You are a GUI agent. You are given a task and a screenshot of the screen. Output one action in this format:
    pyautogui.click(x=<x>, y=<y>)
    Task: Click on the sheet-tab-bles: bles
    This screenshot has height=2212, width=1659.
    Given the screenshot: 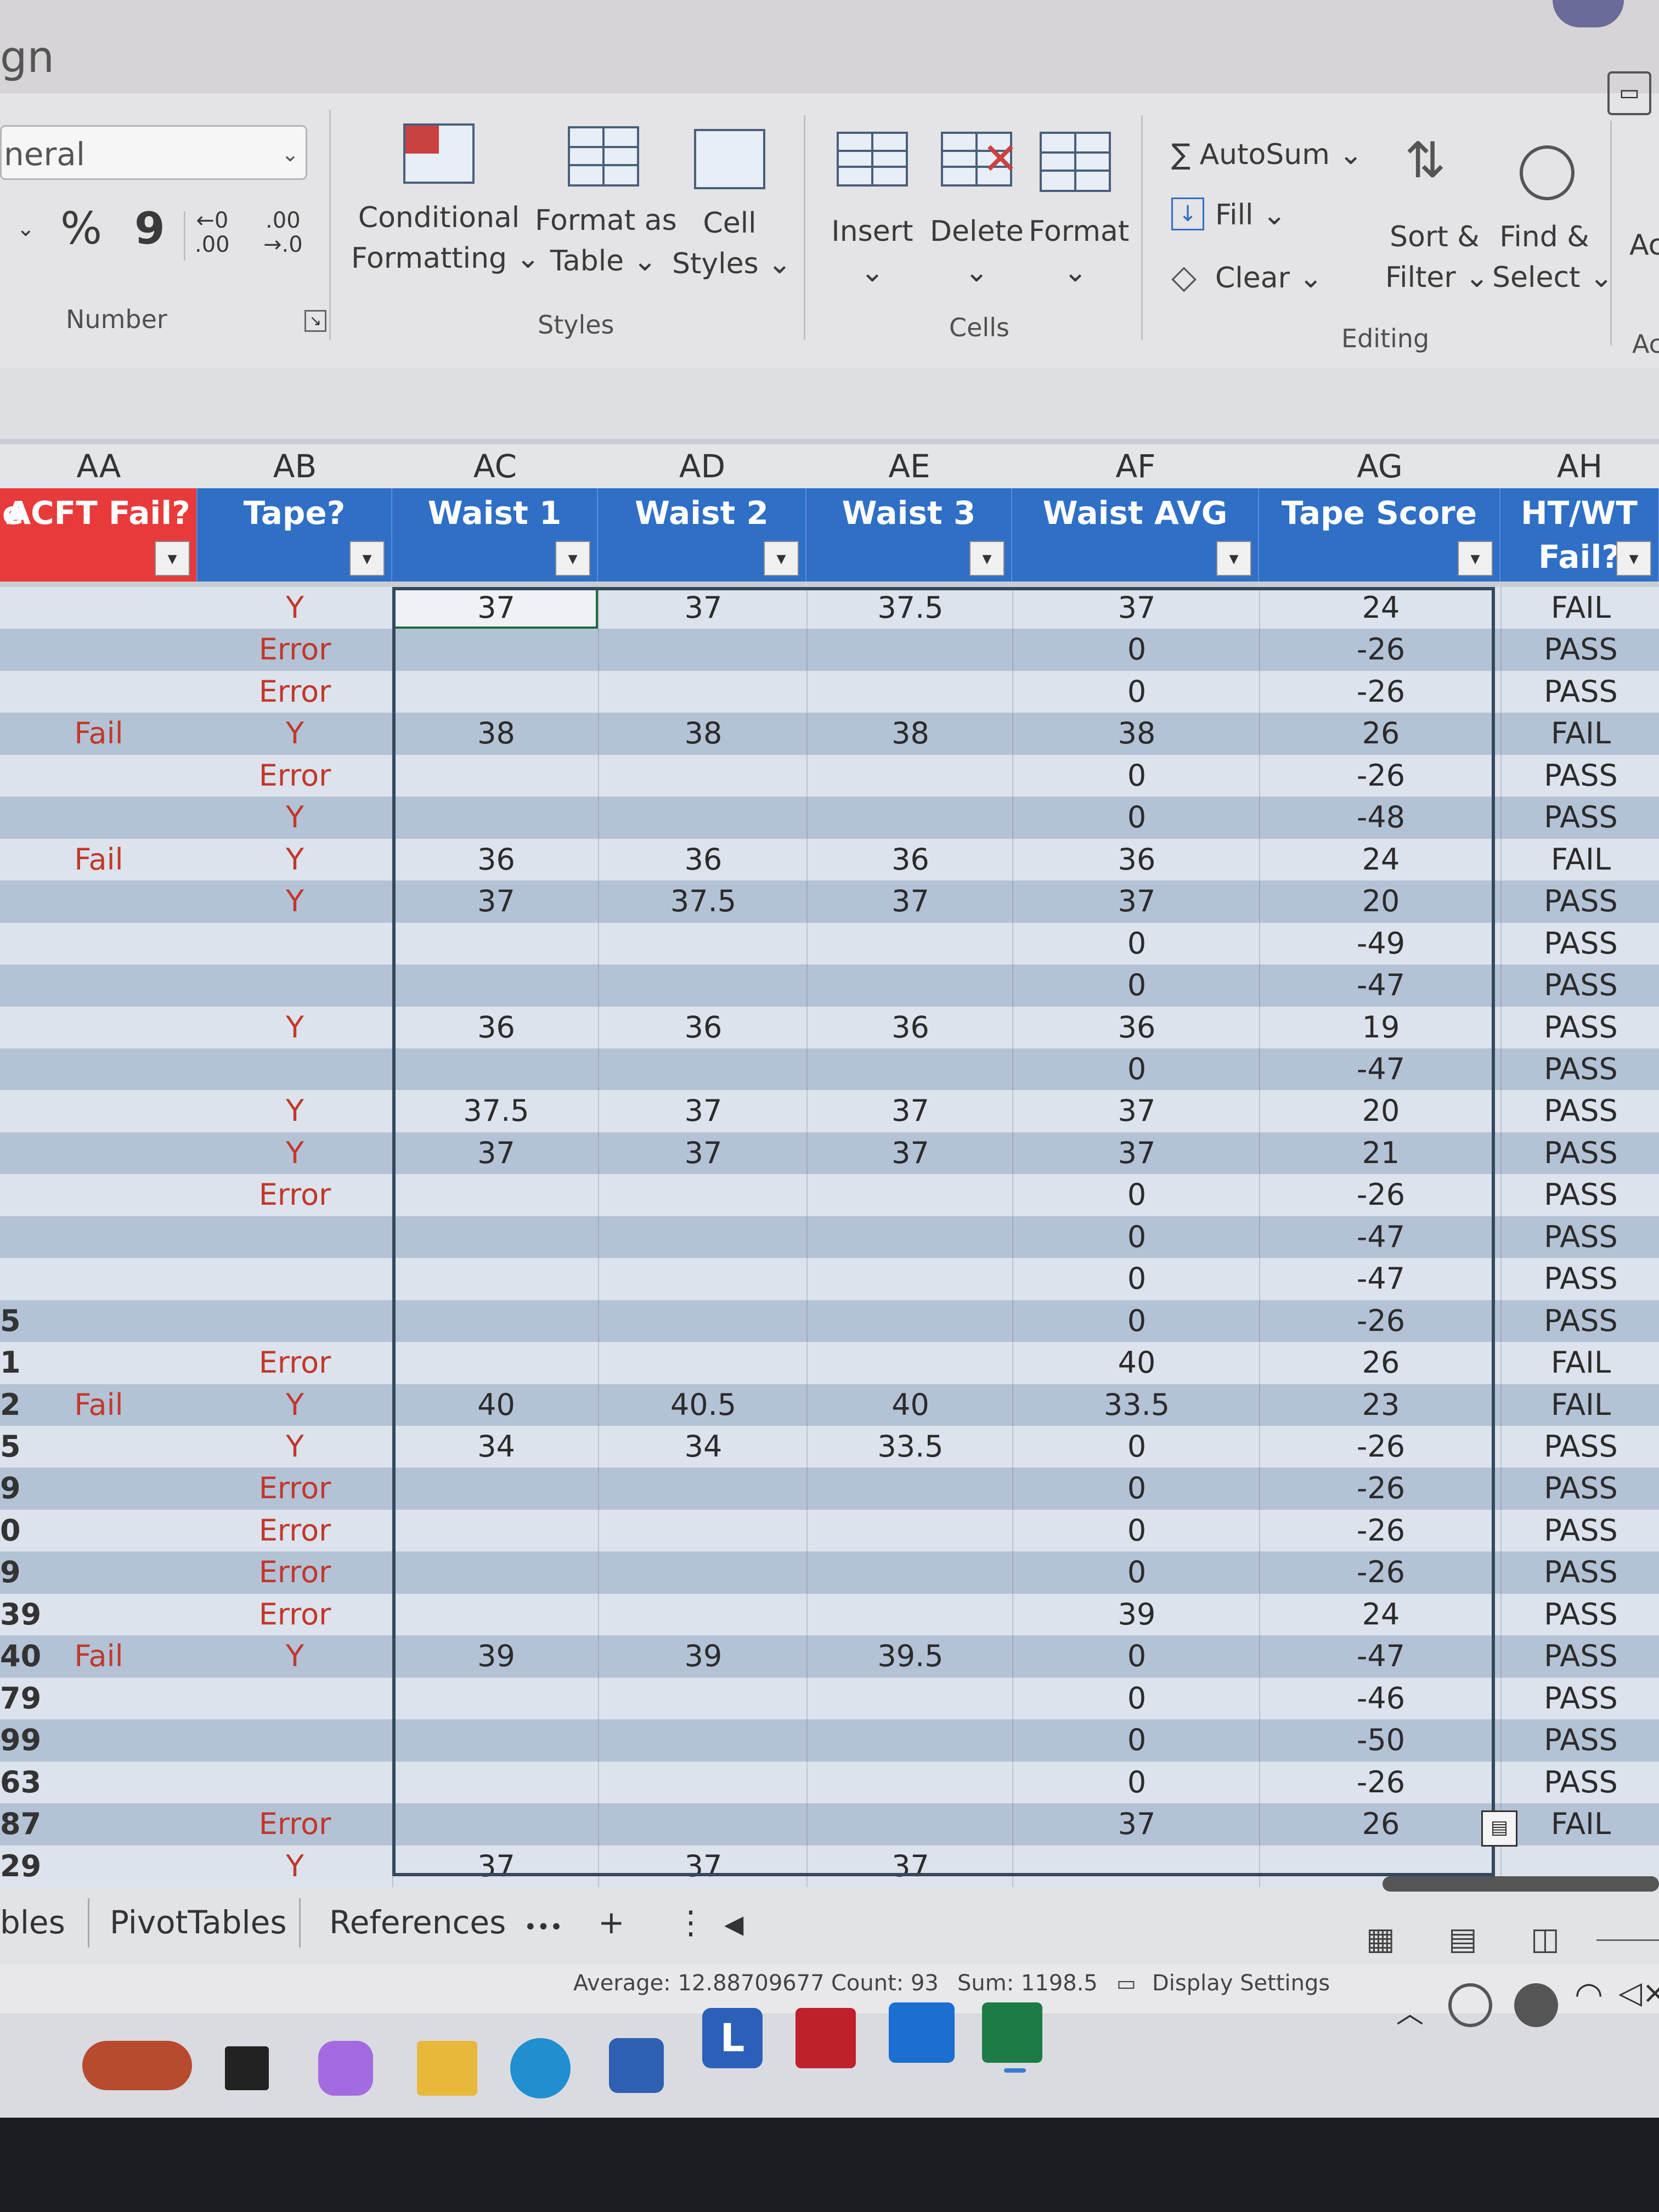 What is the action you would take?
    pyautogui.click(x=32, y=1923)
    